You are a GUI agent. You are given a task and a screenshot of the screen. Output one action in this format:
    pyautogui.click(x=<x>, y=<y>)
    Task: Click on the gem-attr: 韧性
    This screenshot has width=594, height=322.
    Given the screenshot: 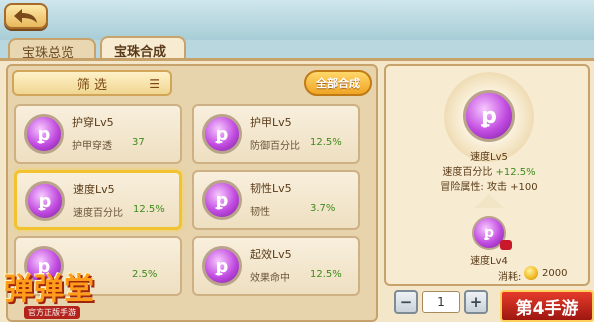 What is the action you would take?
    pyautogui.click(x=260, y=212)
    